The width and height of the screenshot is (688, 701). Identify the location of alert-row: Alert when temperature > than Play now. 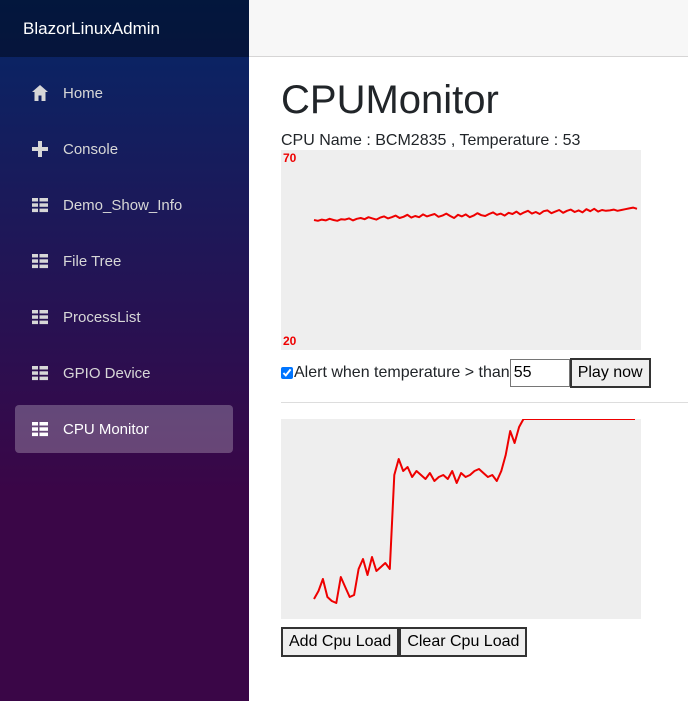
(484, 373).